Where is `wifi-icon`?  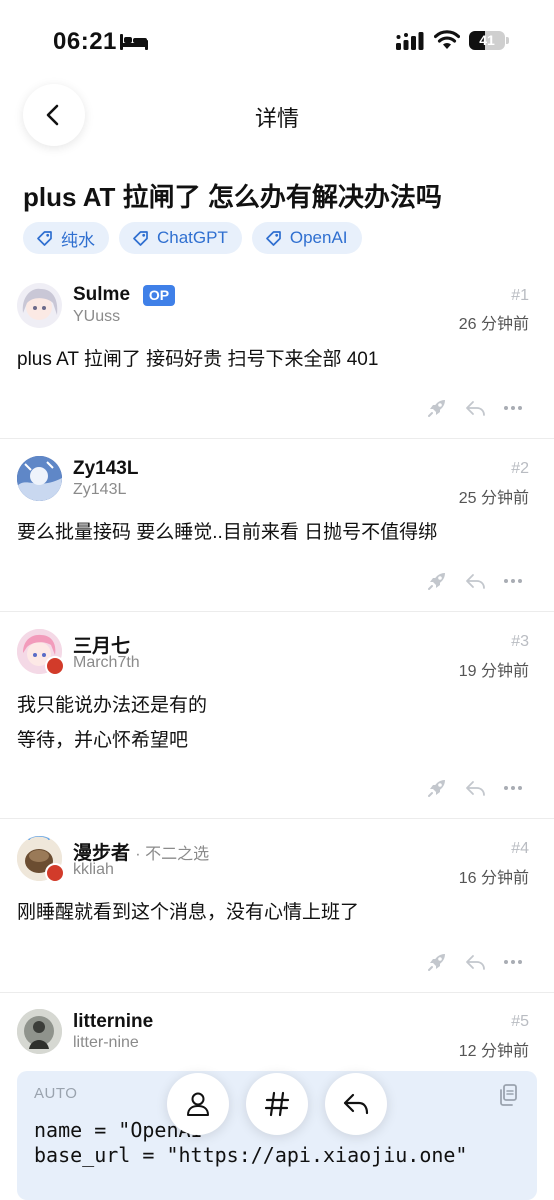 wifi-icon is located at coordinates (447, 39).